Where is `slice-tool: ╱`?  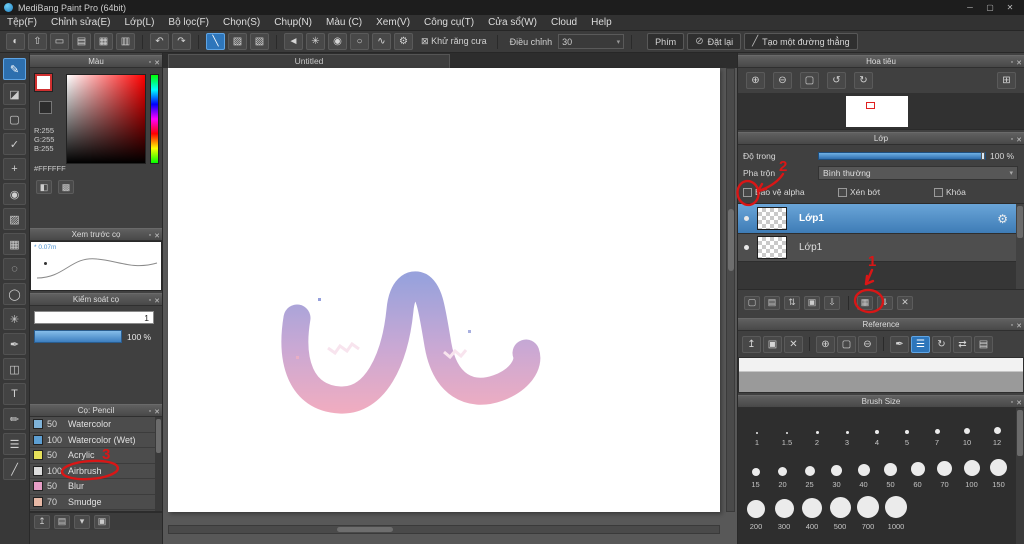 slice-tool: ╱ is located at coordinates (14, 469).